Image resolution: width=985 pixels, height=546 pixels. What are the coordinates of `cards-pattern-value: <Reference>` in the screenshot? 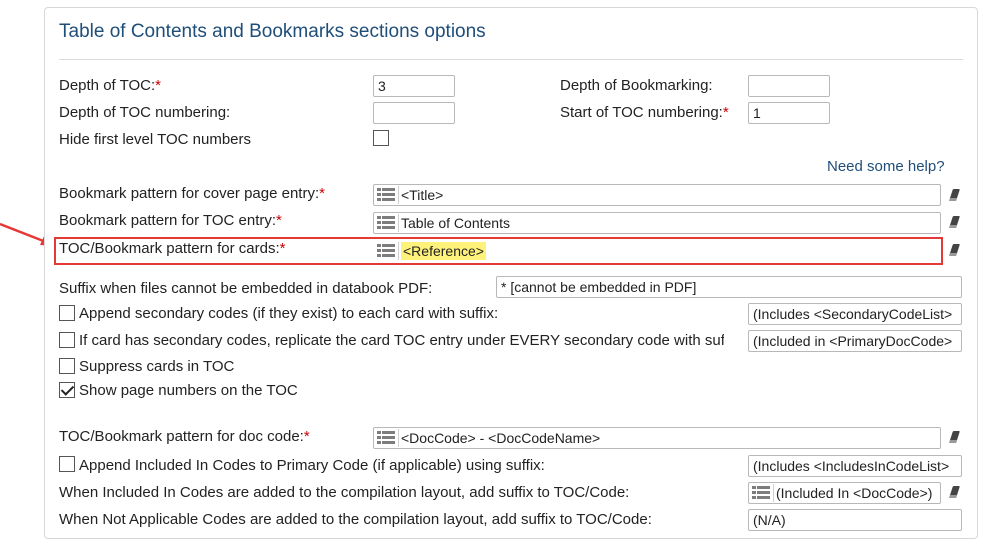 It's located at (443, 251).